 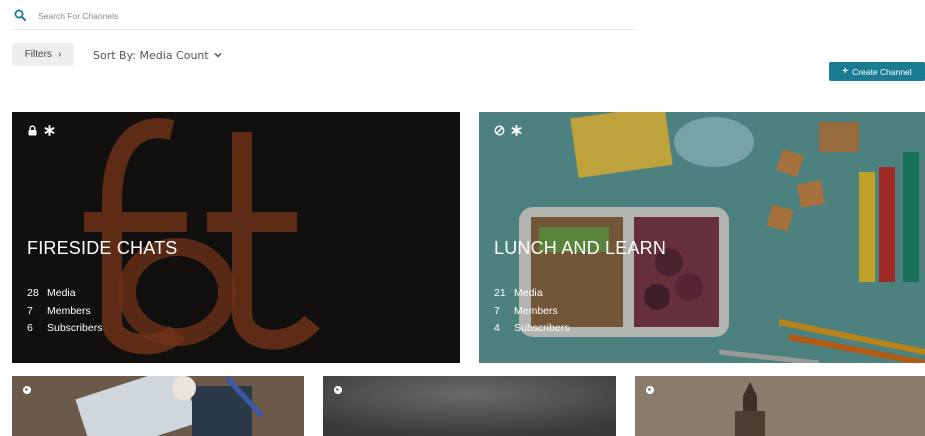 What do you see at coordinates (882, 71) in the screenshot?
I see `create-channel-label: Create Channel` at bounding box center [882, 71].